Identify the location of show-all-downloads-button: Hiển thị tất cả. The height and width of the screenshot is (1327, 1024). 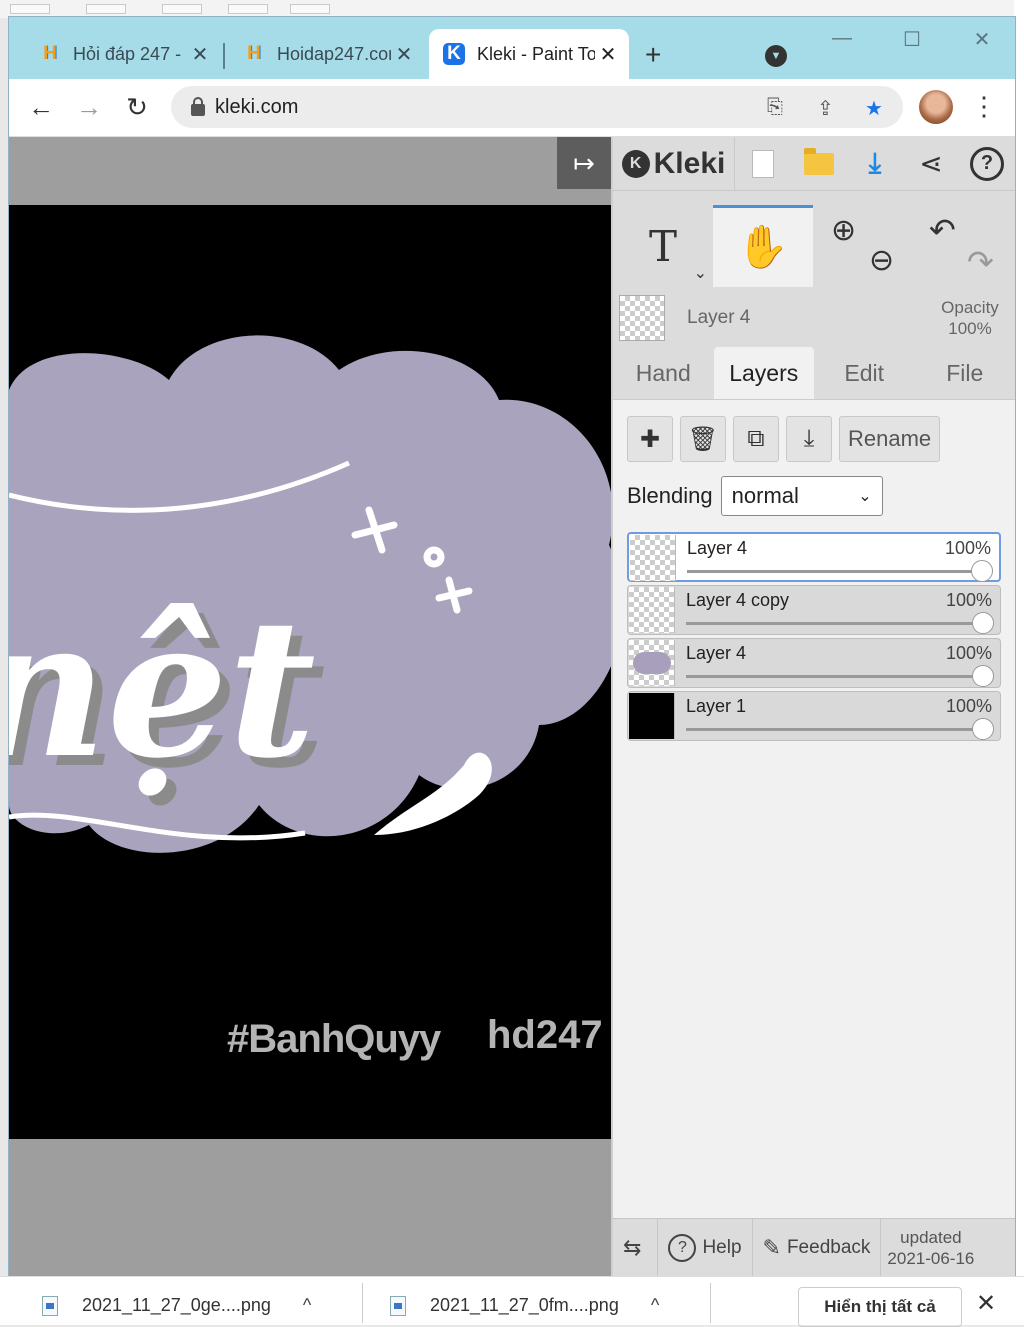
(880, 1307).